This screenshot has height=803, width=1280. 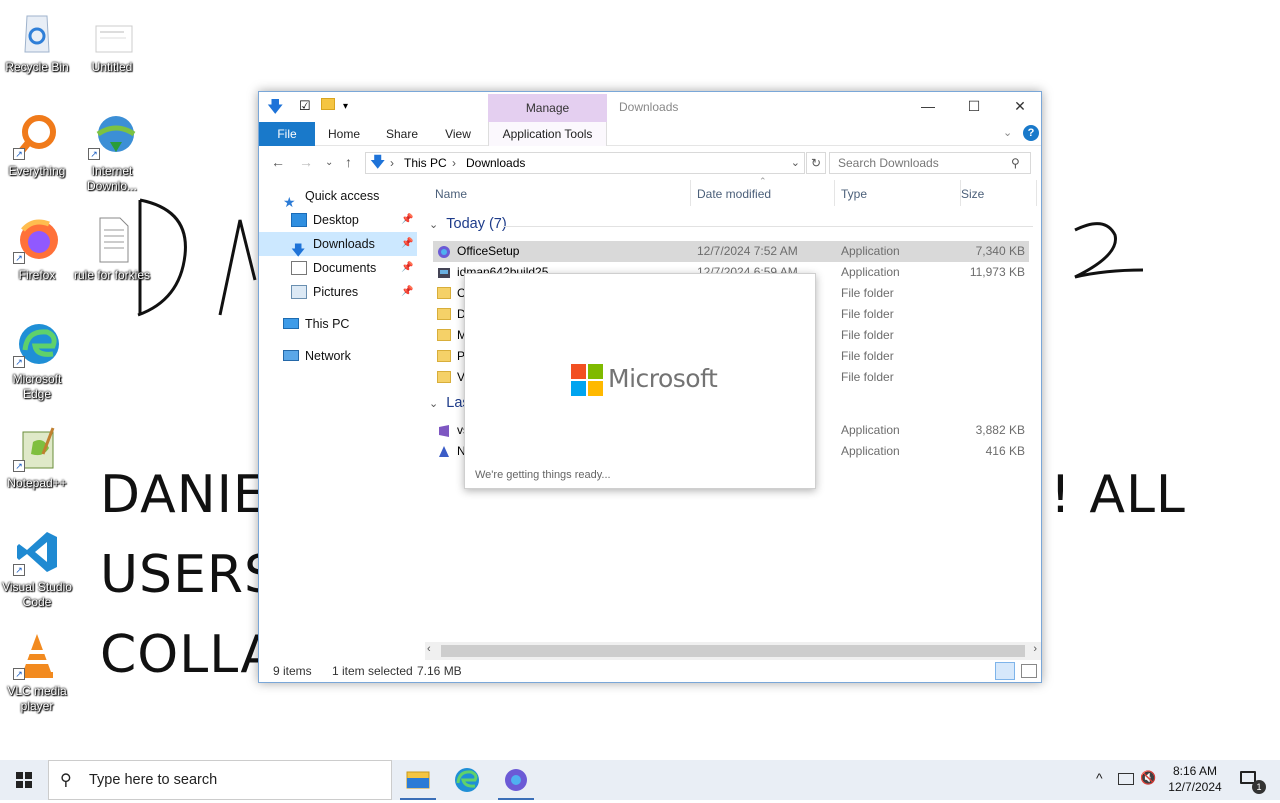 What do you see at coordinates (220, 780) in the screenshot?
I see `taskbar-search-input: Type here to search` at bounding box center [220, 780].